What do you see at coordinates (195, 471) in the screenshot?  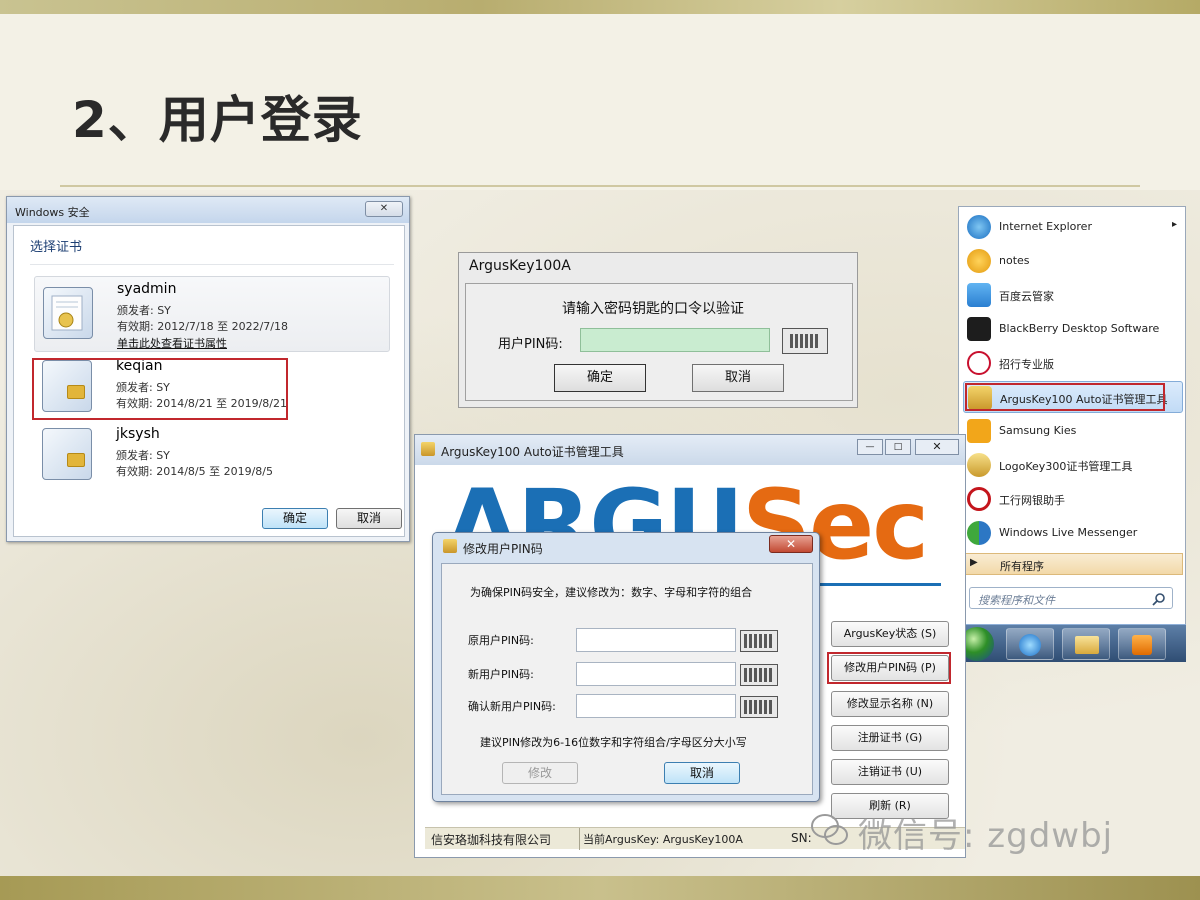 I see `cert-validity: 有效期: 2014/8/5 至 2019/8/5` at bounding box center [195, 471].